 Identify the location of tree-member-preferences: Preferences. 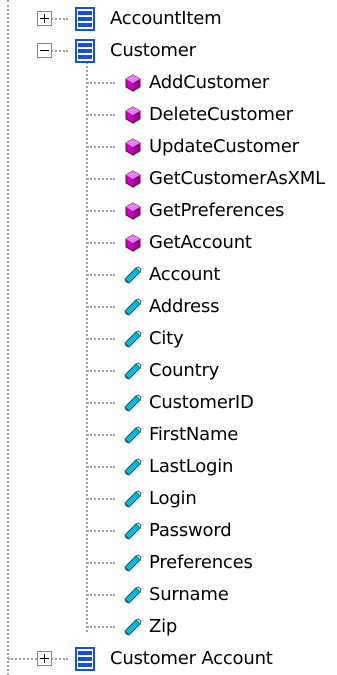
(168, 563).